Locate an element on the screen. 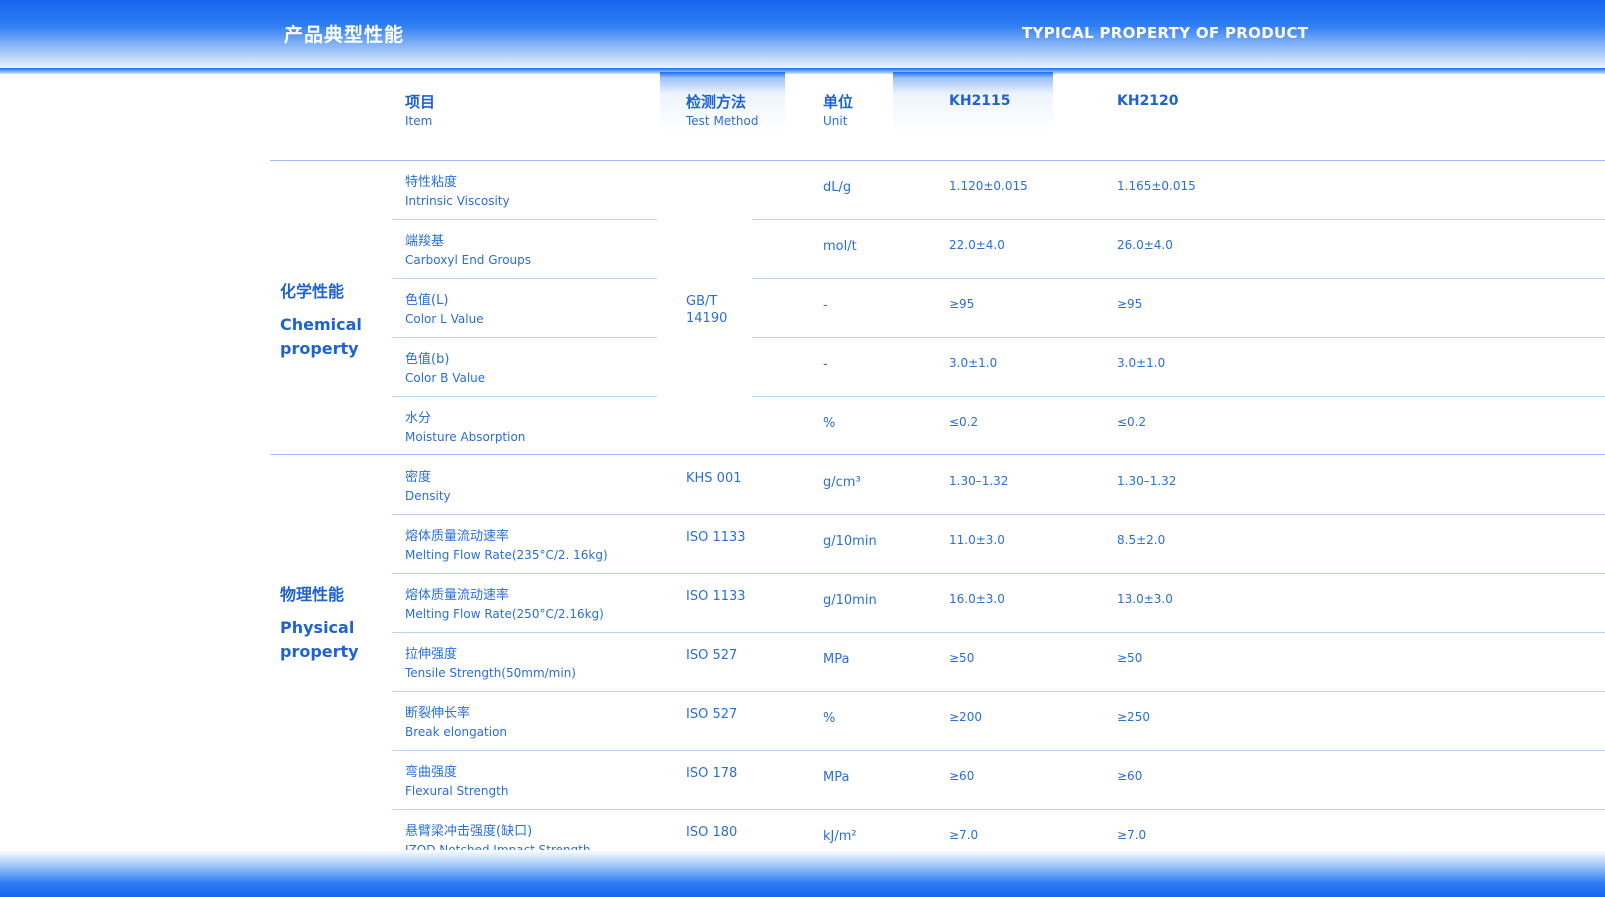 The width and height of the screenshot is (1605, 897). item-name-en: Melting Flow Rate(250°C/2.16kg) is located at coordinates (504, 614).